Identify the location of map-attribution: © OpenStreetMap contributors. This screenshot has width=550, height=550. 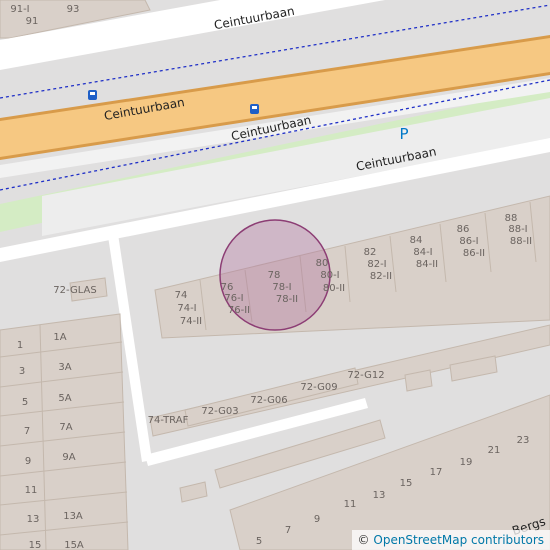
(450, 540).